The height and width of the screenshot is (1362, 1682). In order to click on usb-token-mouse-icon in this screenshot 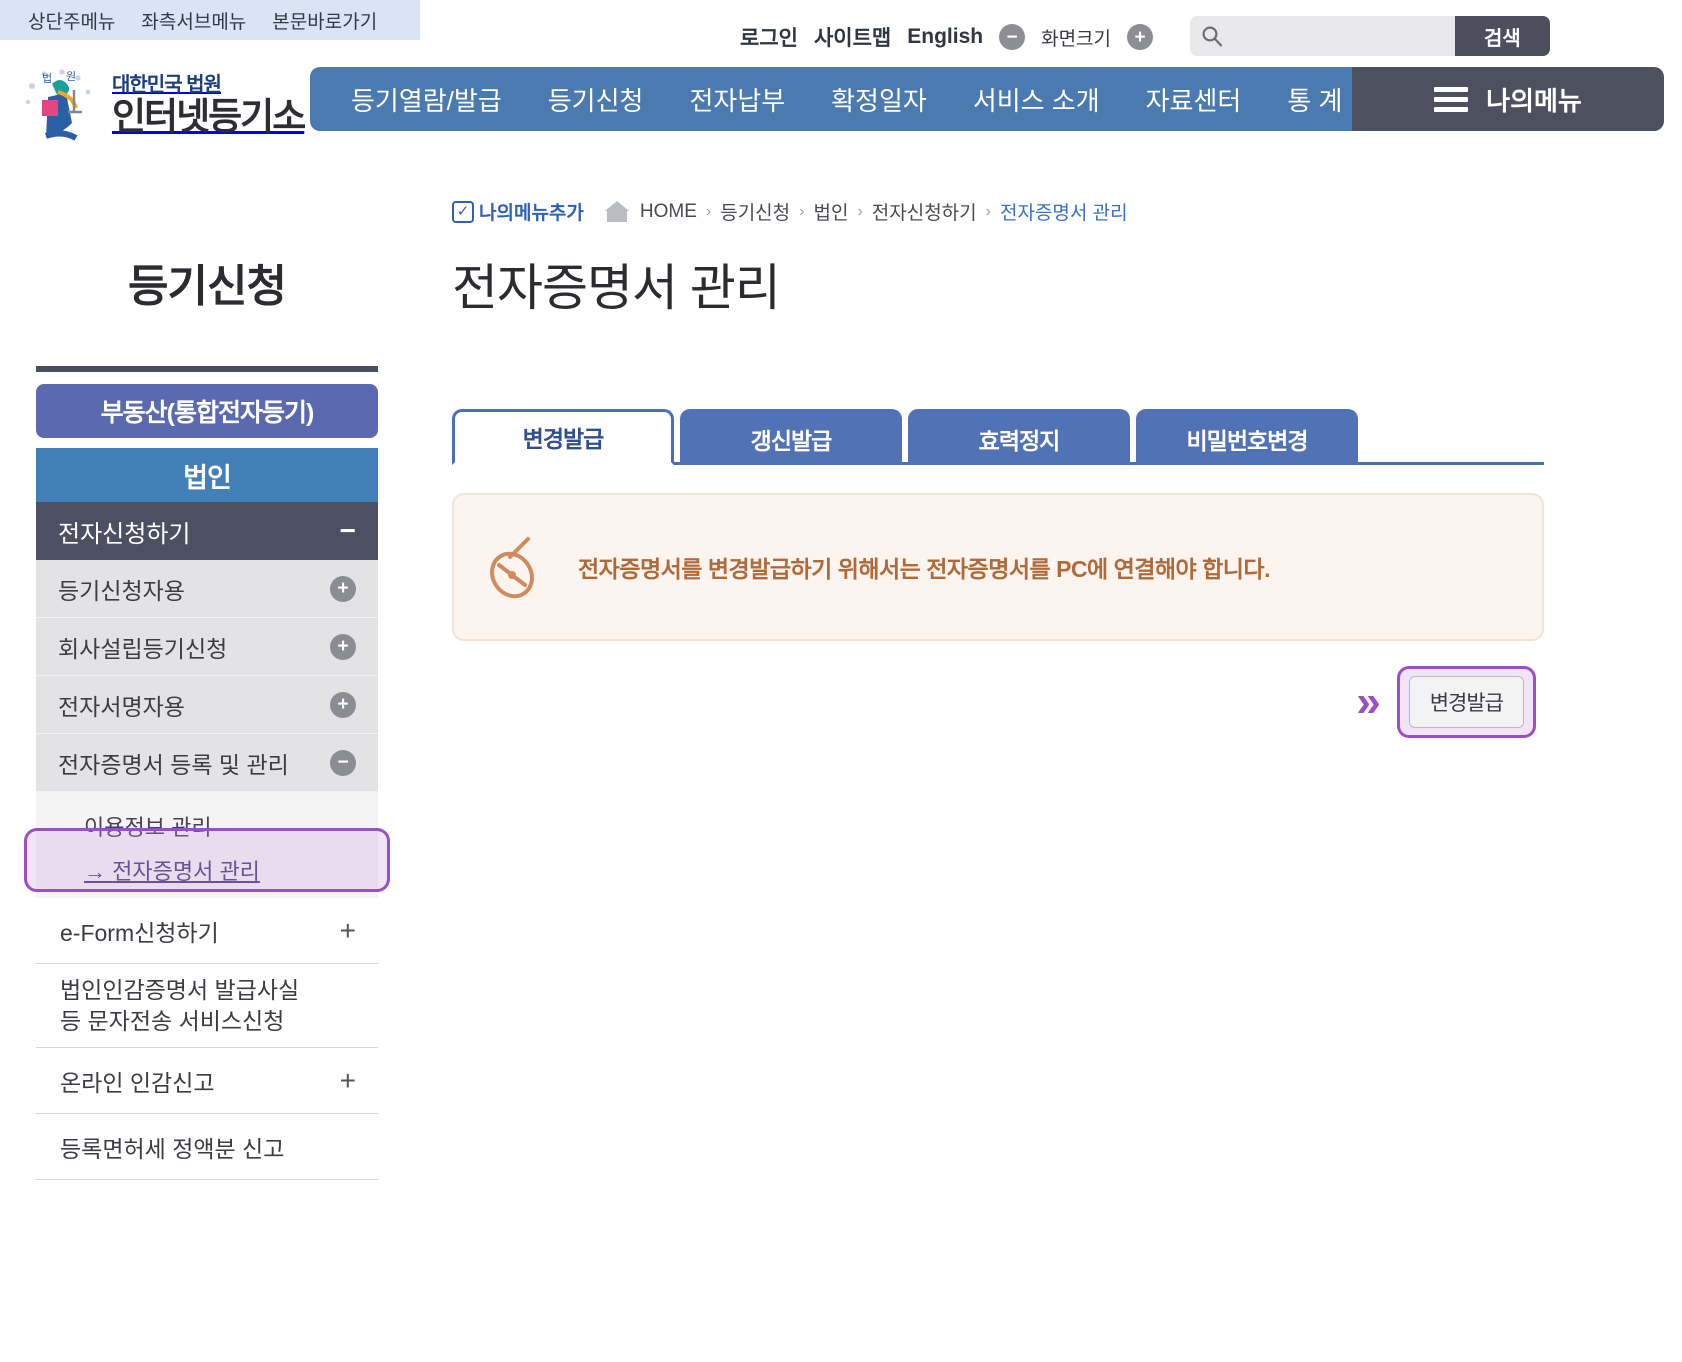, I will do `click(515, 567)`.